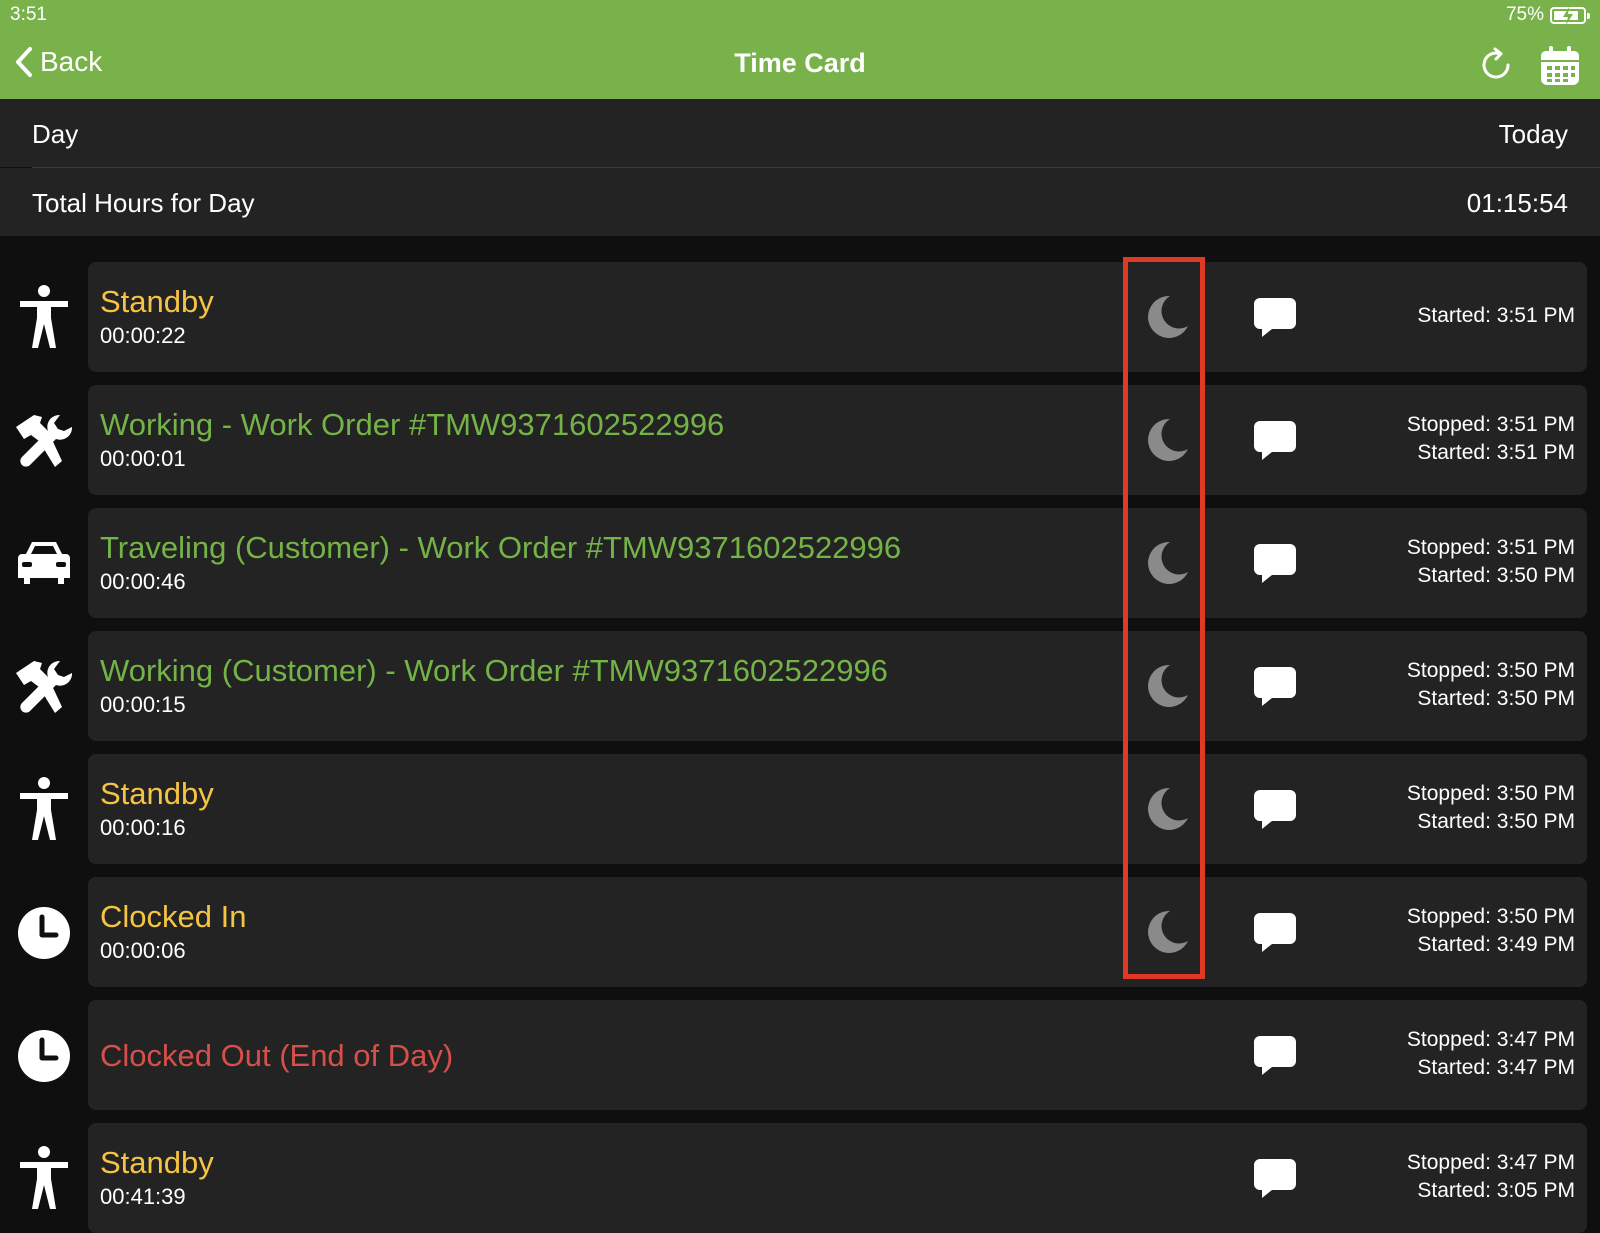 This screenshot has width=1600, height=1233. What do you see at coordinates (1517, 203) in the screenshot?
I see `total-hours-value: 01:15:54` at bounding box center [1517, 203].